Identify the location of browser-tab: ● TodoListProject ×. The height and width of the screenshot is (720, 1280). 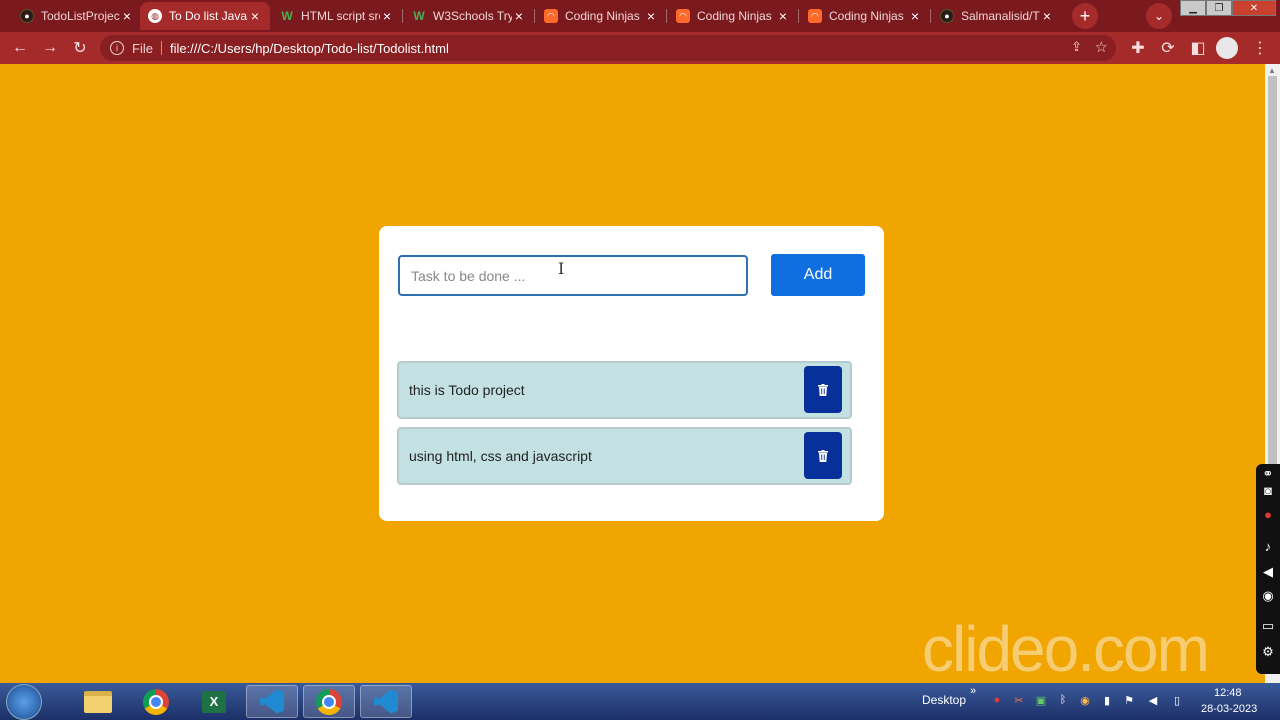
(77, 16).